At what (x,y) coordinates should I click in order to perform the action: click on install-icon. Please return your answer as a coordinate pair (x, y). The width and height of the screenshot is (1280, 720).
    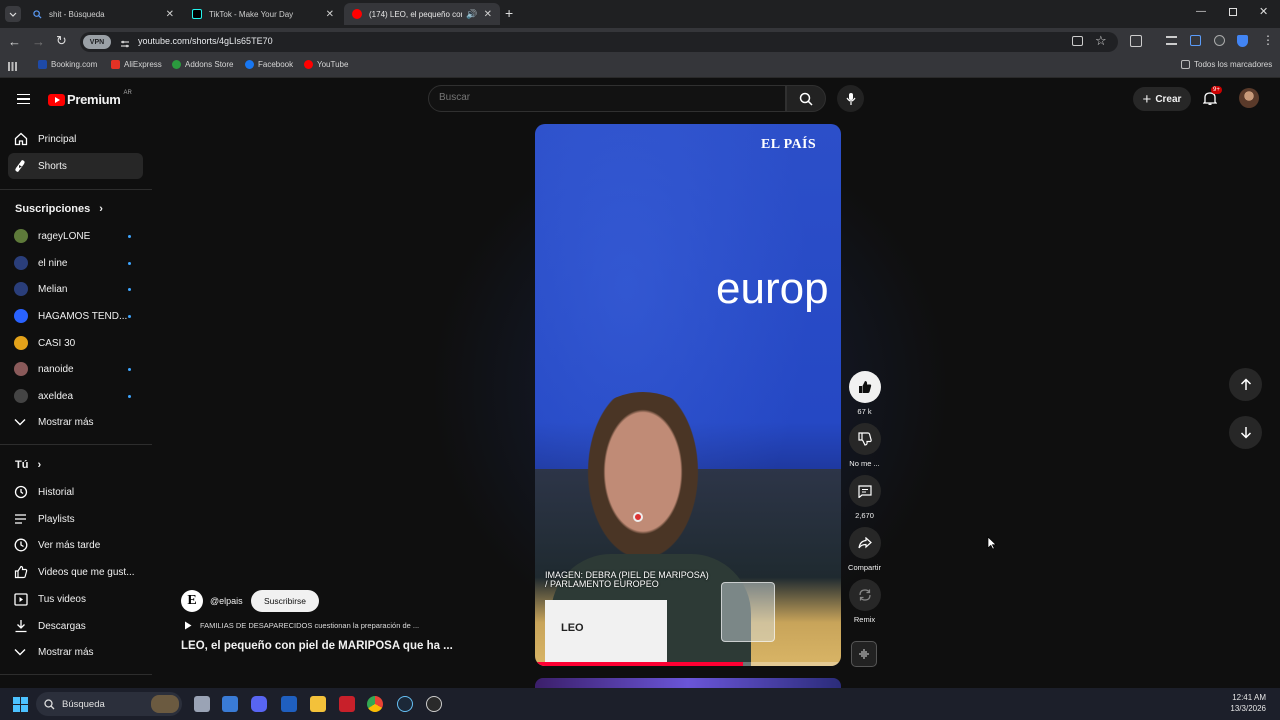
    Looking at the image, I should click on (1077, 41).